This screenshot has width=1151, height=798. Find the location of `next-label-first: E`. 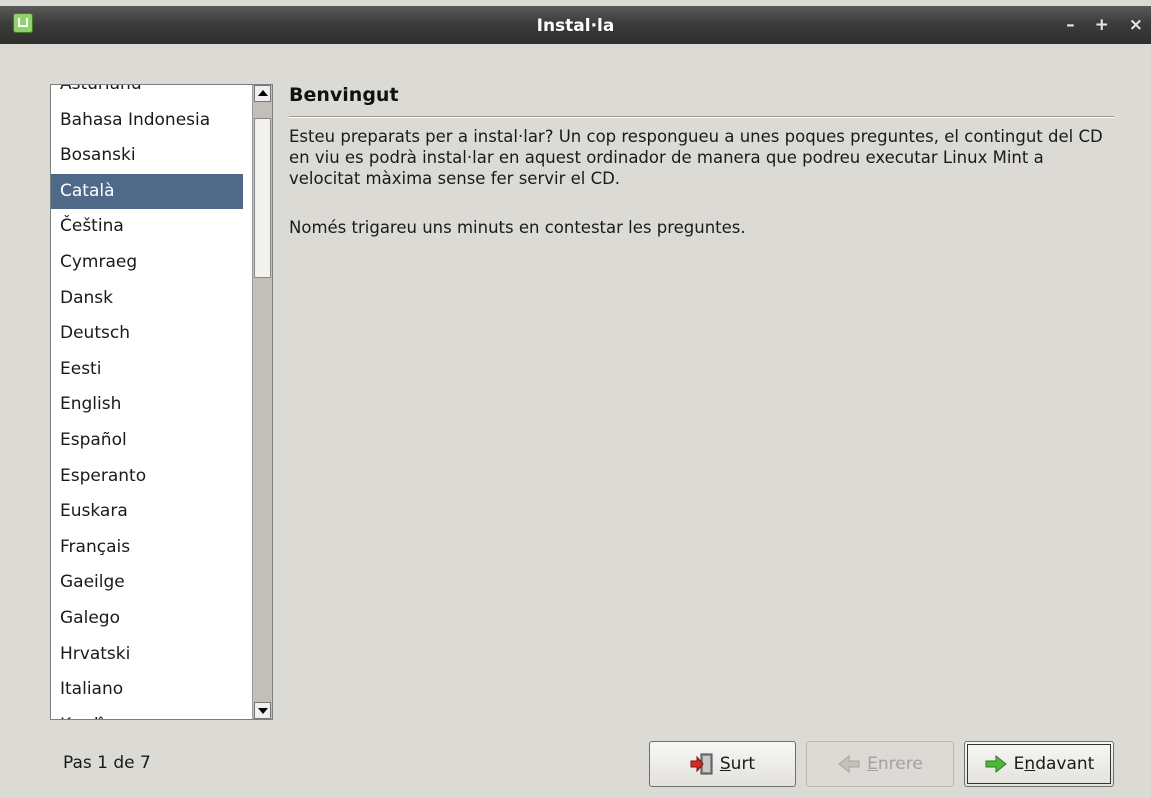

next-label-first: E is located at coordinates (1019, 764).